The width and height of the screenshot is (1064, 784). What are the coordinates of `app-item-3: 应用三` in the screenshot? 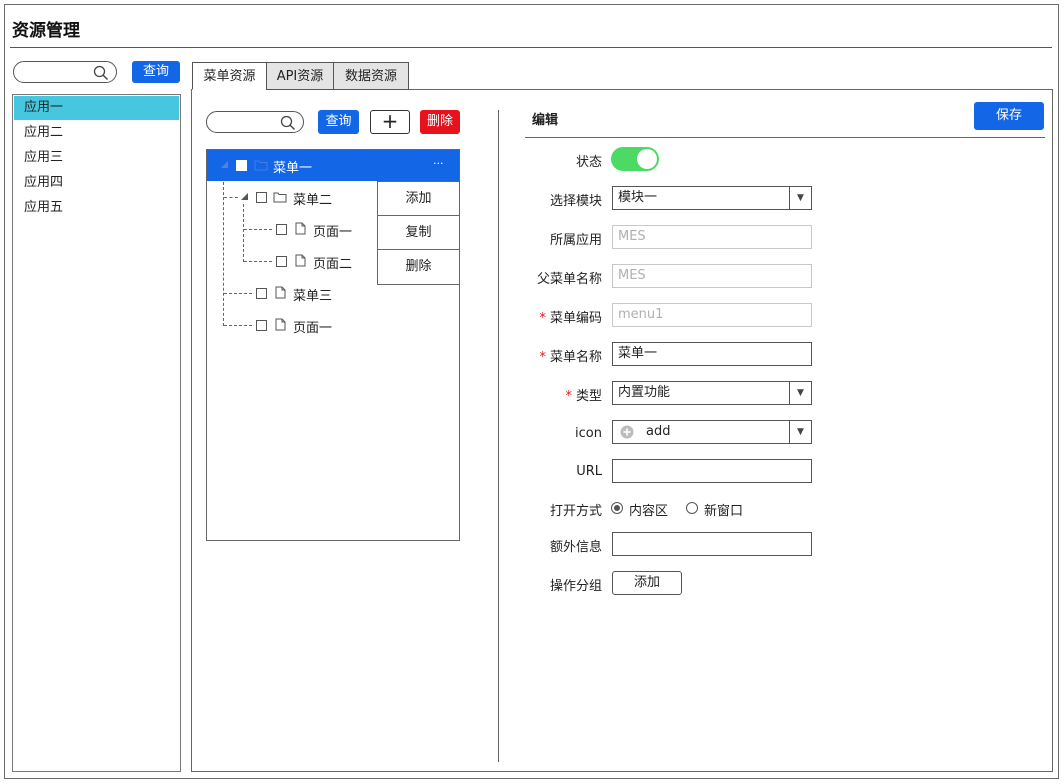 It's located at (96, 158).